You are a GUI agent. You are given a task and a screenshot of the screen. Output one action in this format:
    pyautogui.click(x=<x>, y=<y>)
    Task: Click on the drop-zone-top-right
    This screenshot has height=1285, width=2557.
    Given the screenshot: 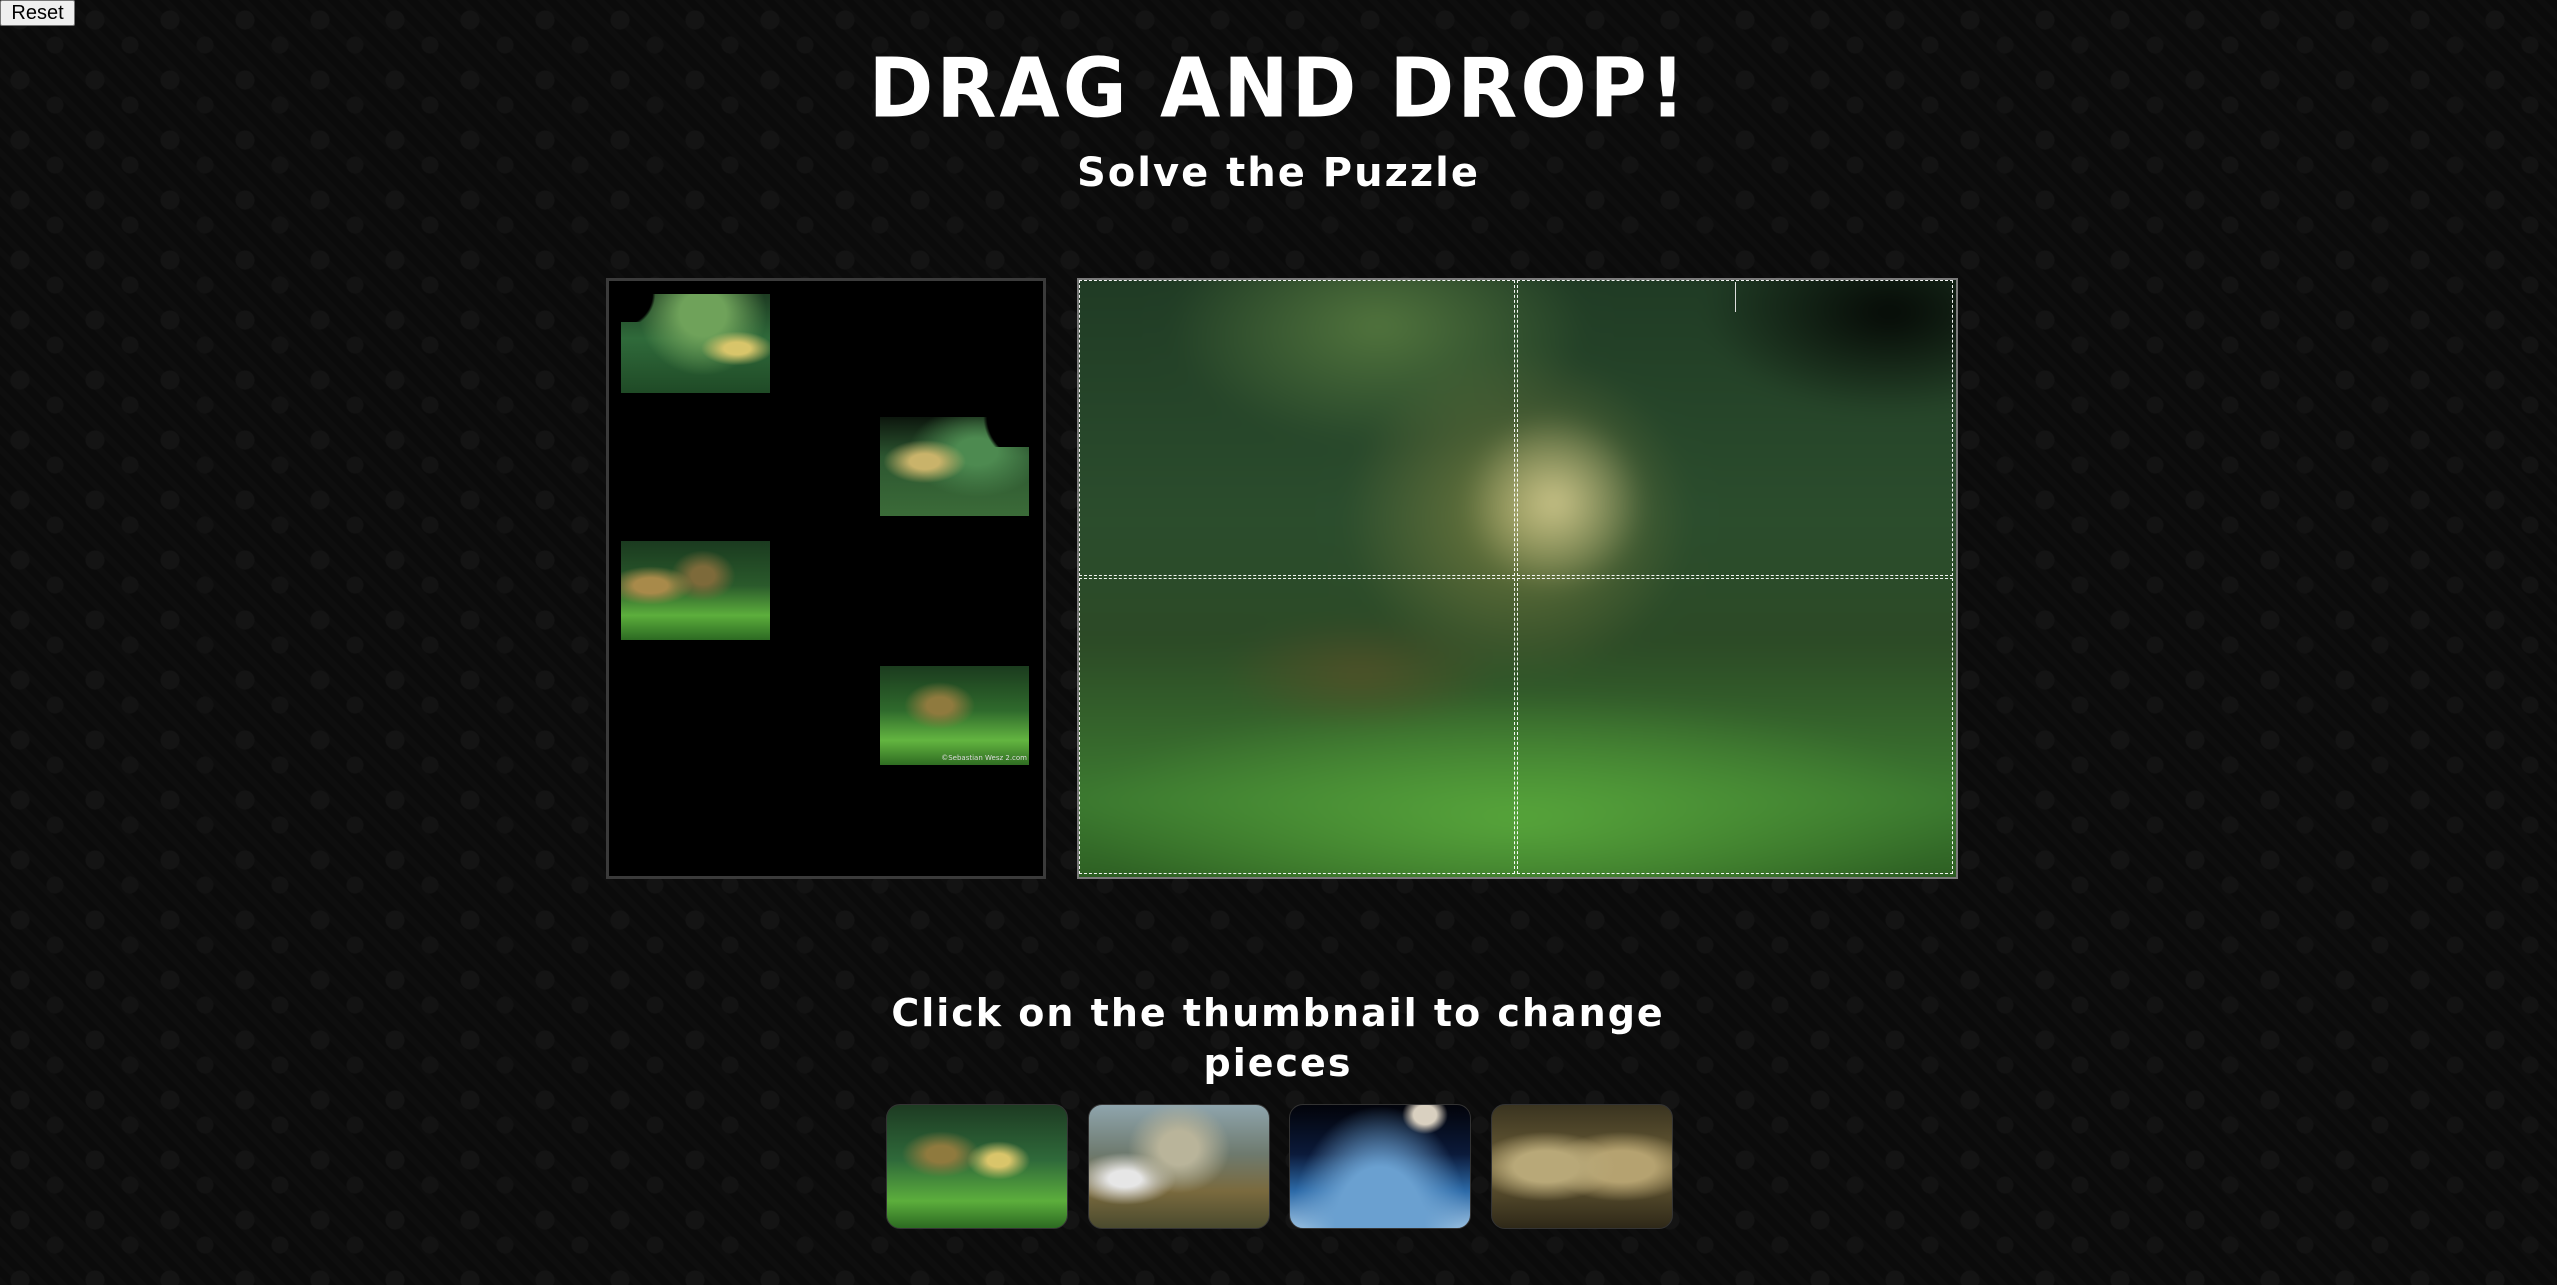 What is the action you would take?
    pyautogui.click(x=1735, y=428)
    